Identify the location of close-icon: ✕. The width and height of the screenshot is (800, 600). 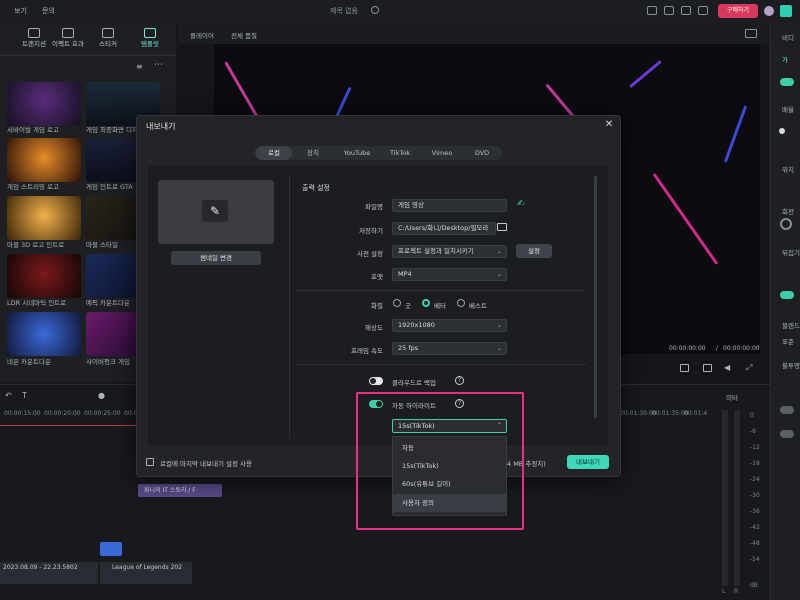
(609, 124).